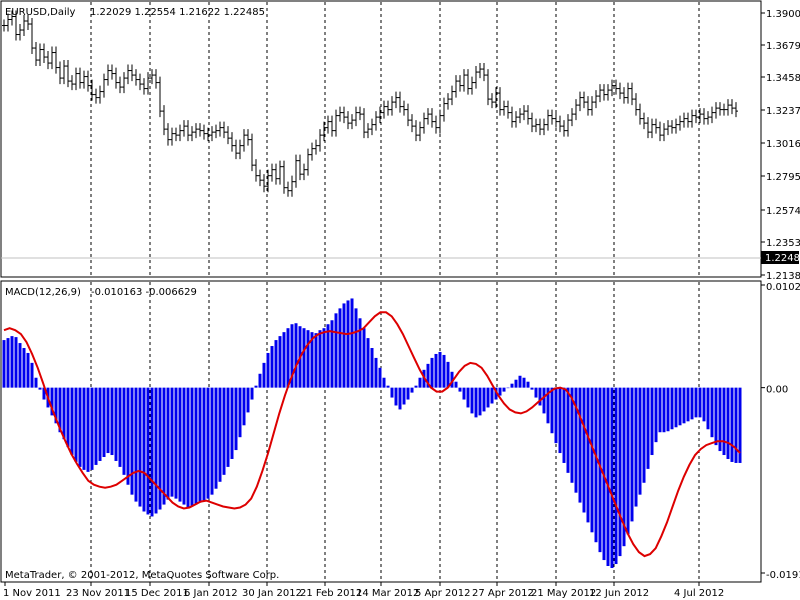  What do you see at coordinates (783, 78) in the screenshot?
I see `price-axis-label: 1.34580` at bounding box center [783, 78].